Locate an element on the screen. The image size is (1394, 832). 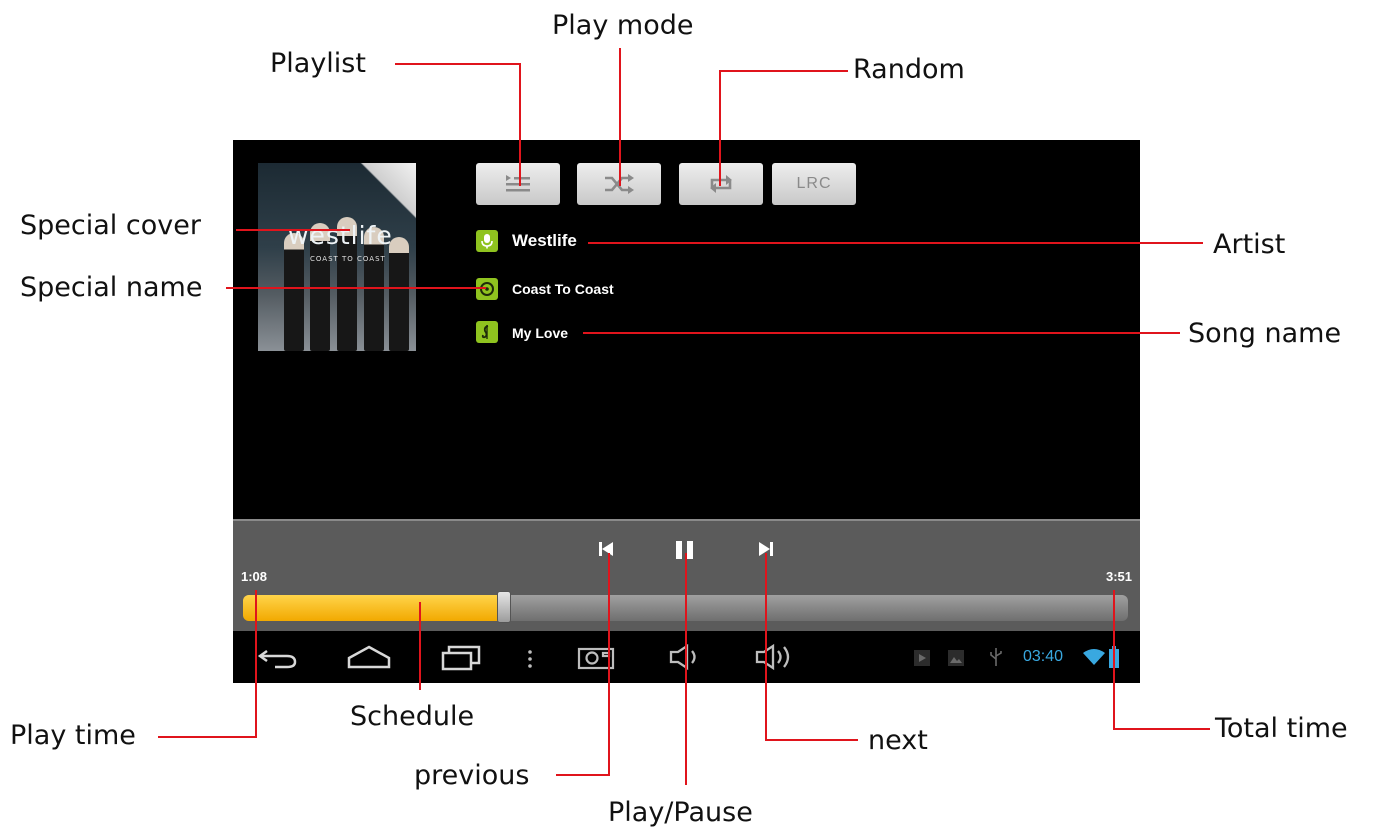
label-song-name: Song name is located at coordinates (1265, 333).